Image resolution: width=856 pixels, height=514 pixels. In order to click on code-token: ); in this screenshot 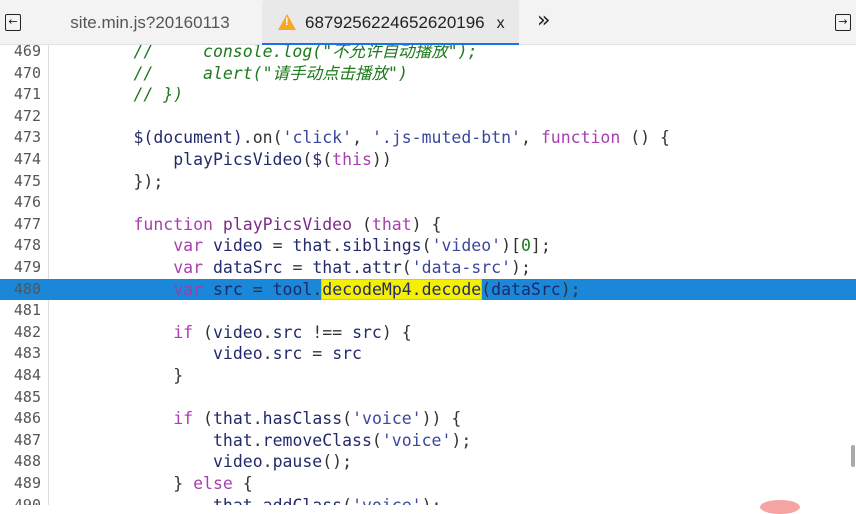, I will do `click(461, 440)`.